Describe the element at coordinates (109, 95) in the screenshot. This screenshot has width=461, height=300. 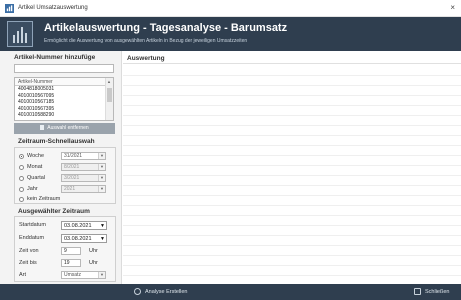
I see `scroll-thumb` at that location.